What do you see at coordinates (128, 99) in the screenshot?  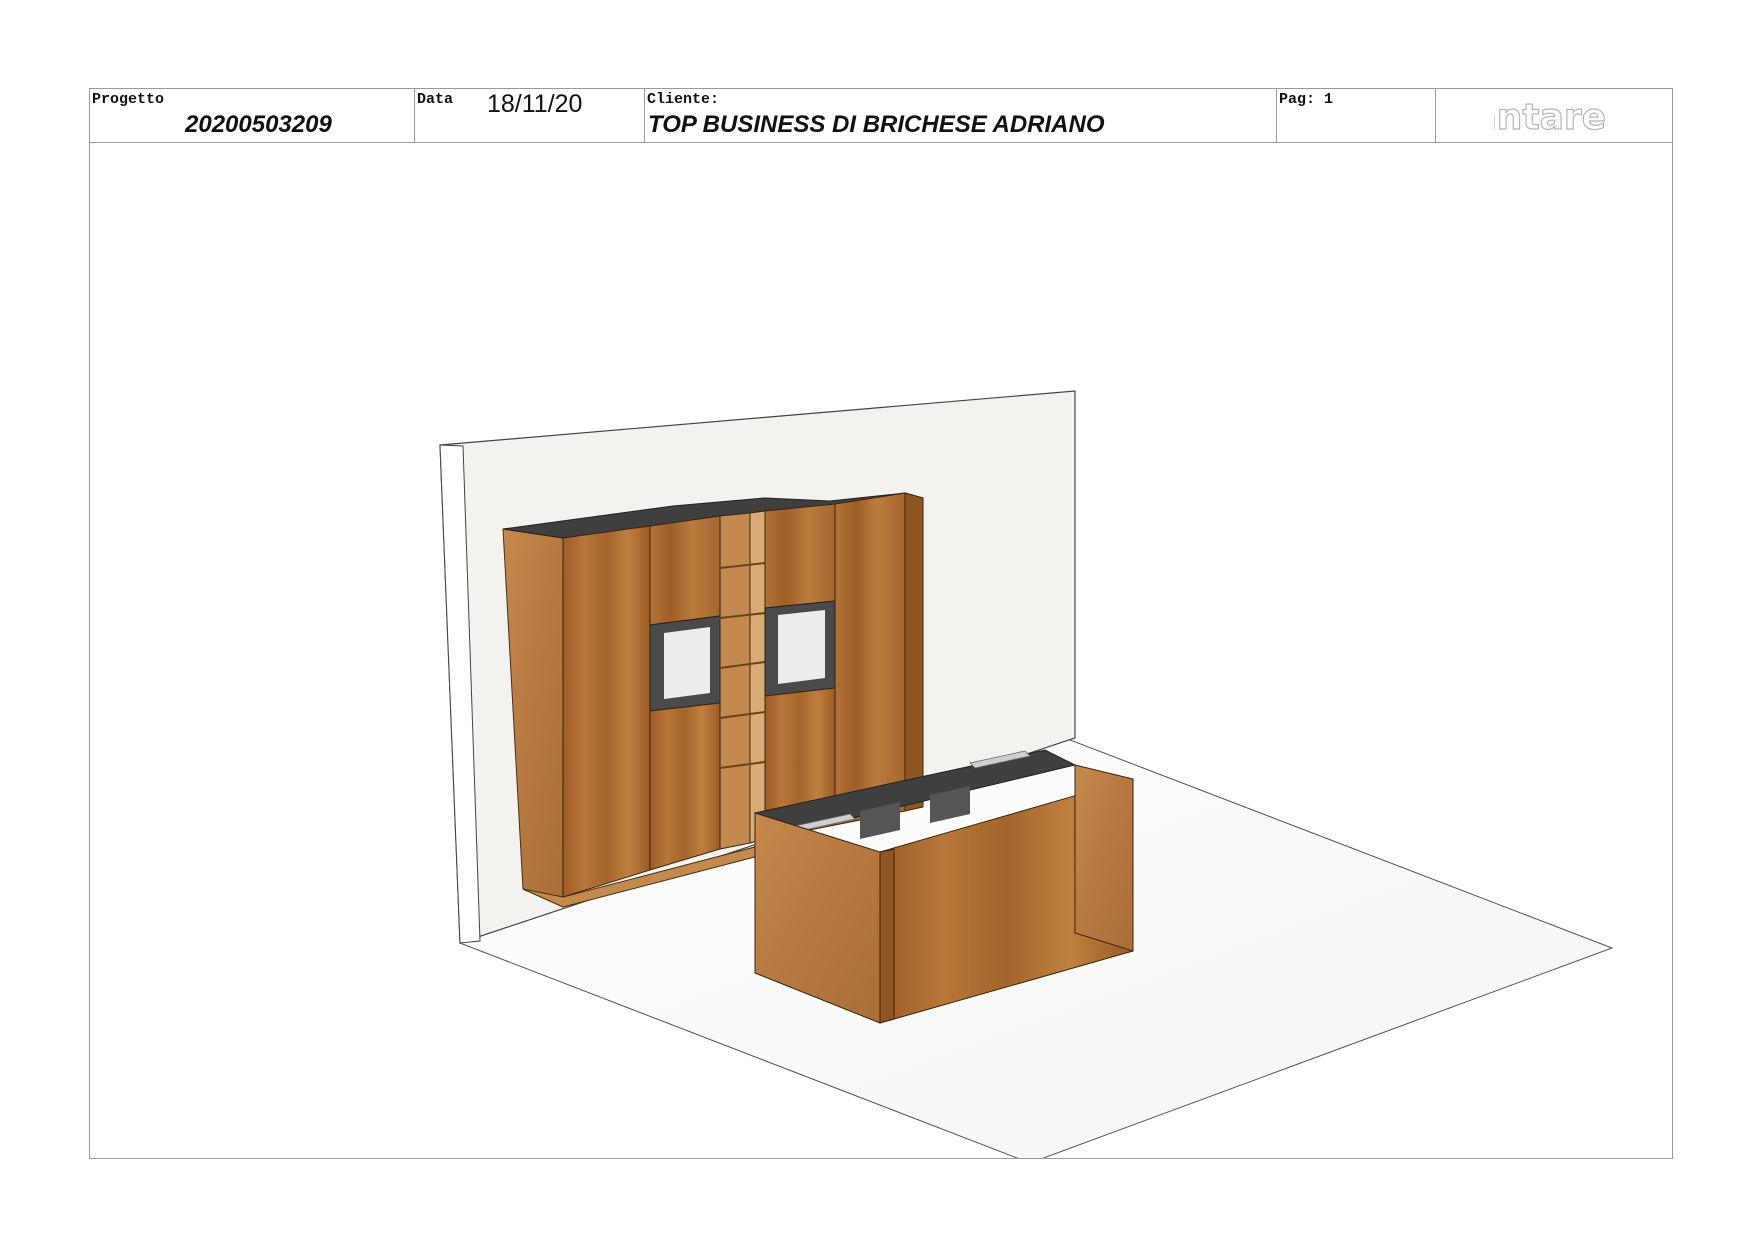 I see `project-label: Progetto` at bounding box center [128, 99].